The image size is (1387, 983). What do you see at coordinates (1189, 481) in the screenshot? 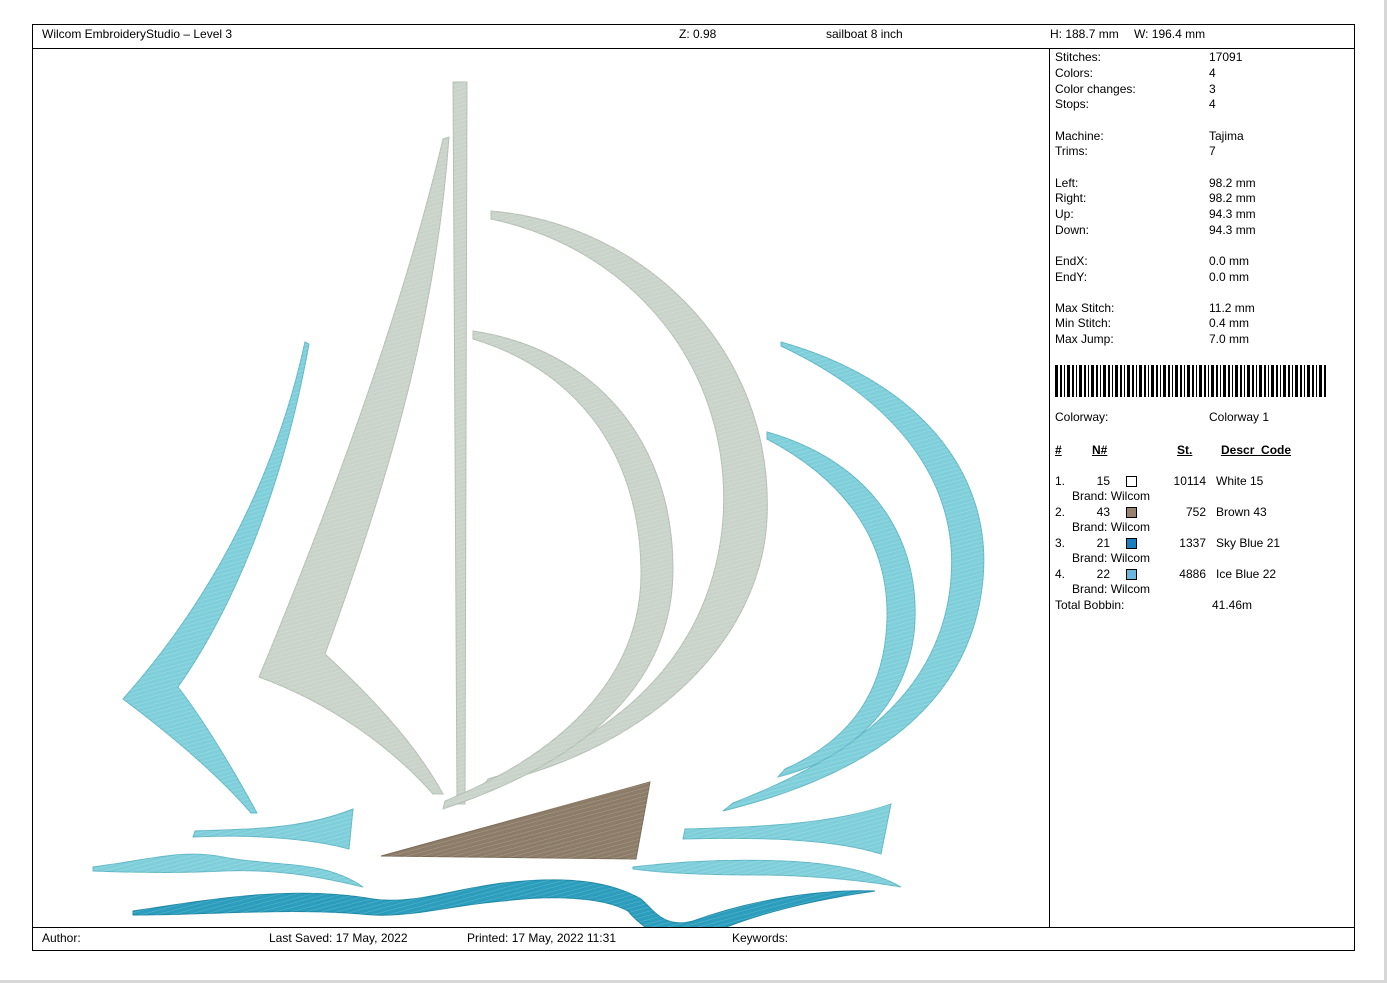
I see `color-row-stitches: 10114` at bounding box center [1189, 481].